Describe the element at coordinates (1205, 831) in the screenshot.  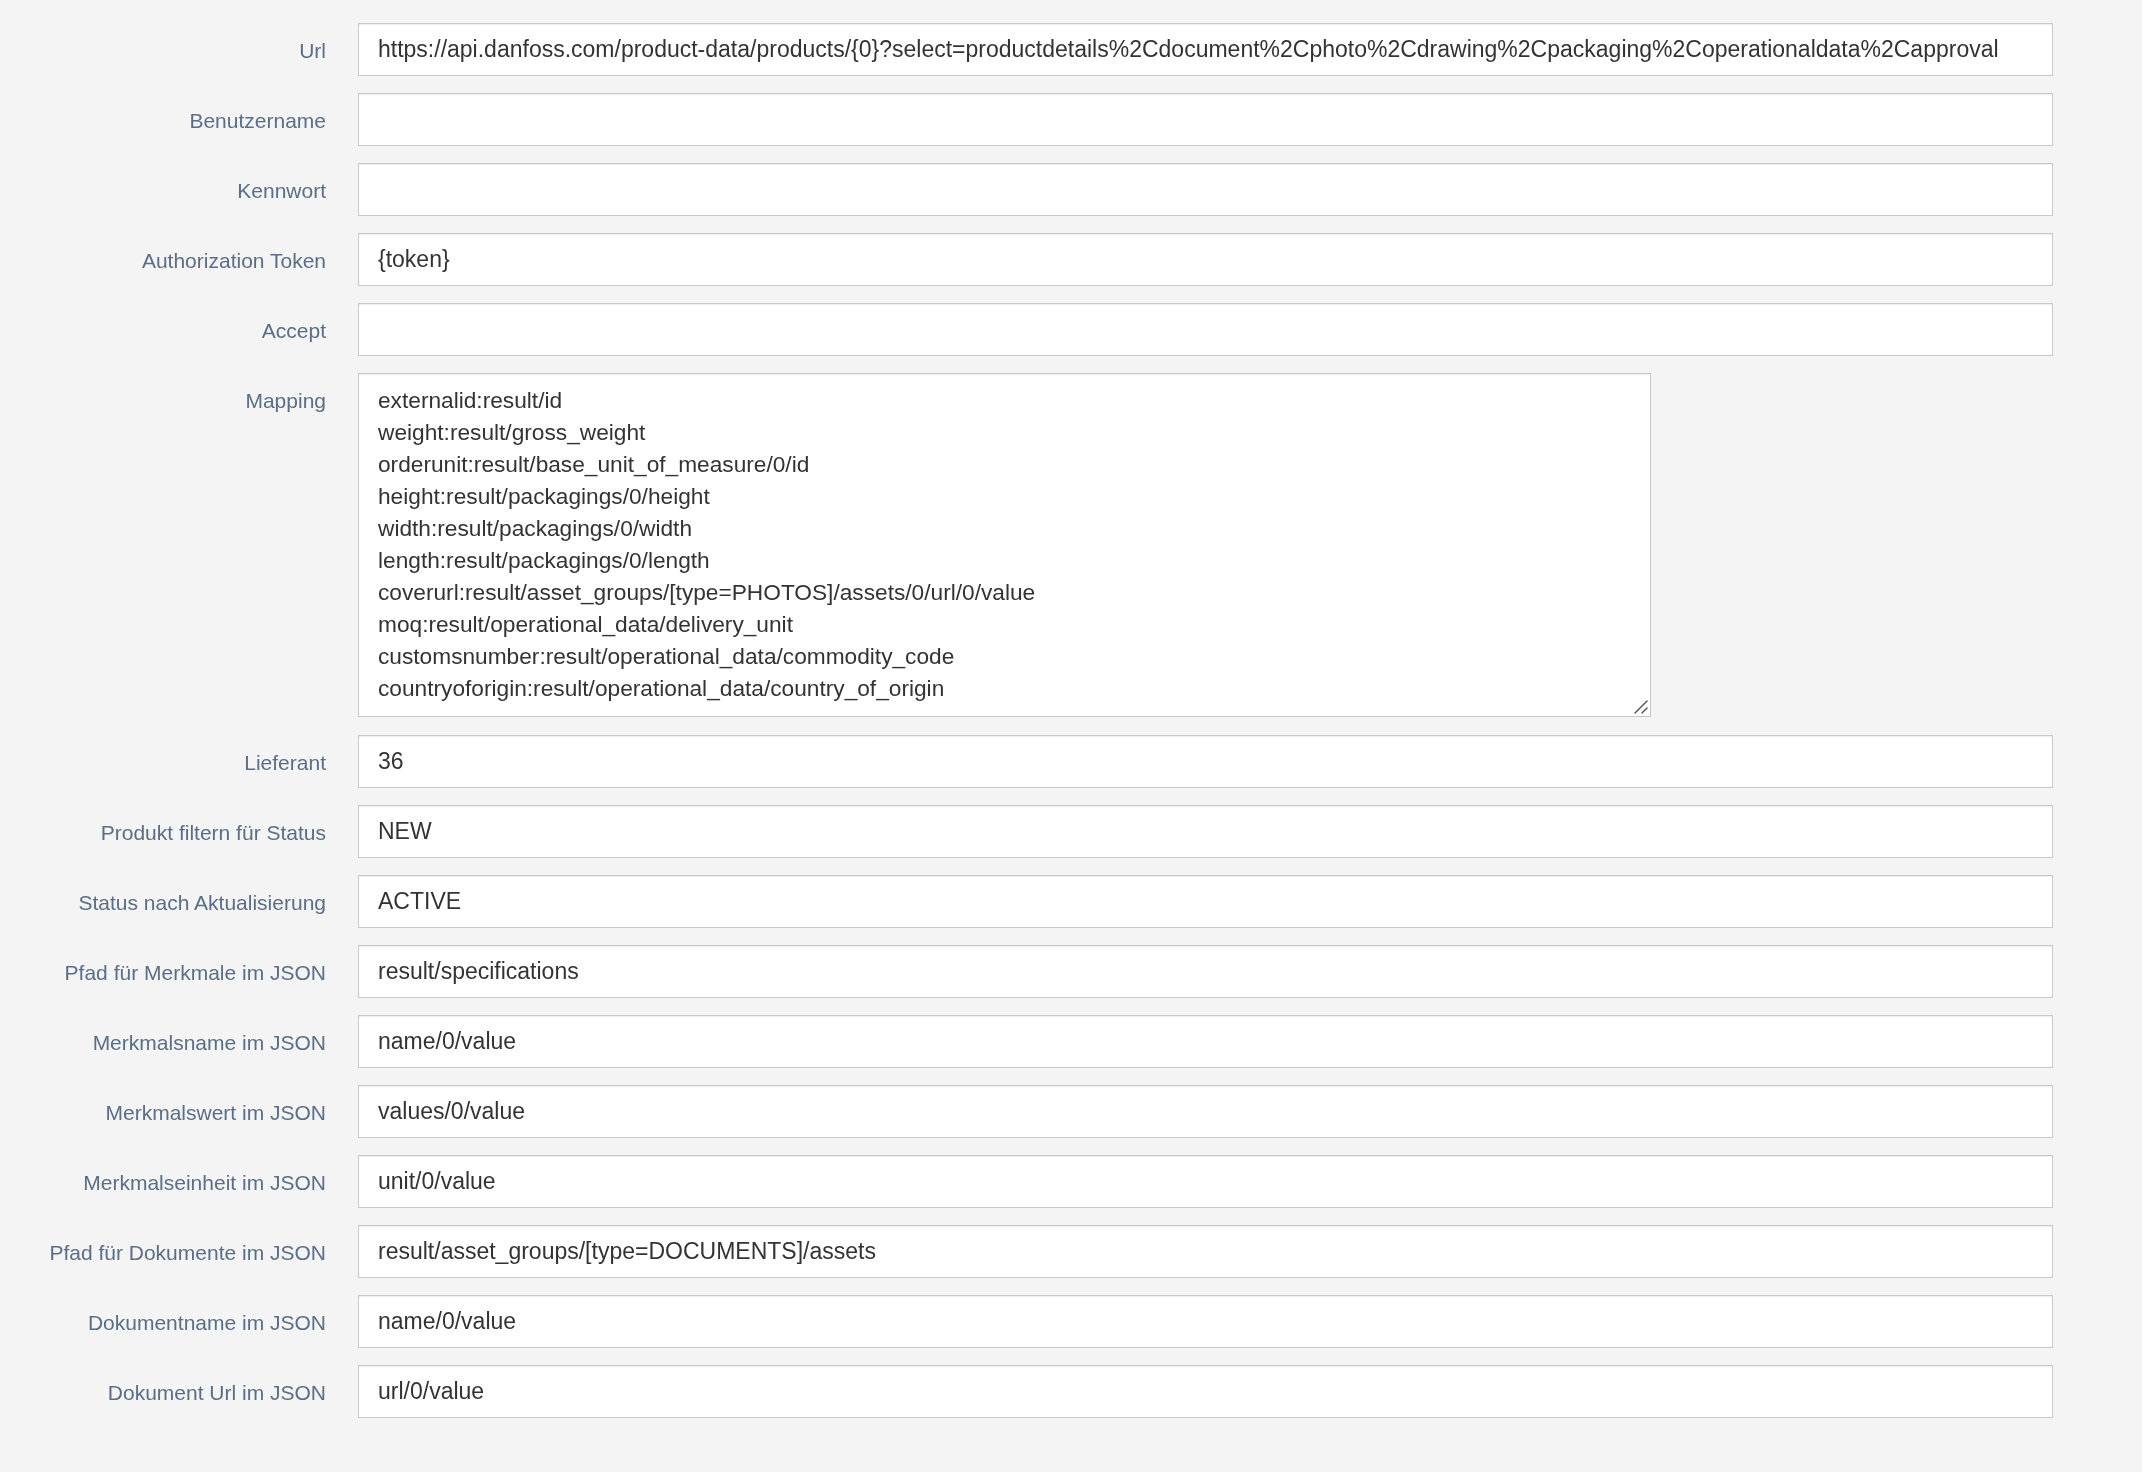
I see `text-input: NEW` at that location.